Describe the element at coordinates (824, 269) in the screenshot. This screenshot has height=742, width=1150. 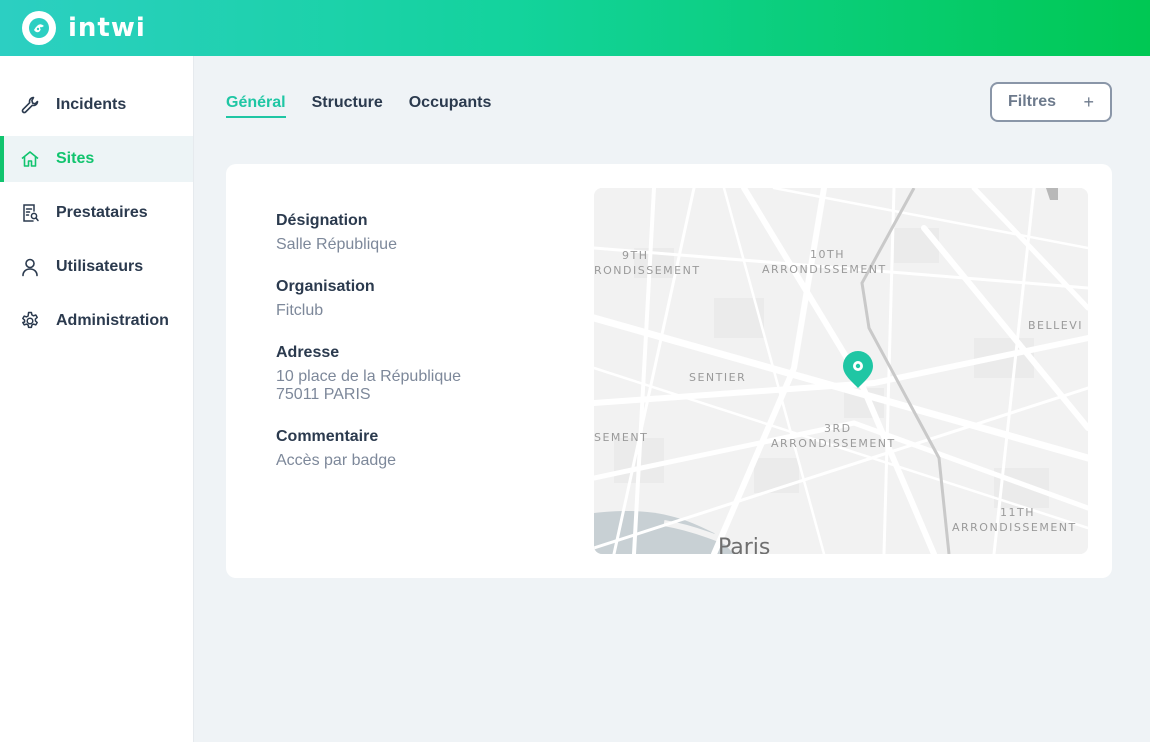
I see `map-label-10th-b: ARRONDISSEMENT` at that location.